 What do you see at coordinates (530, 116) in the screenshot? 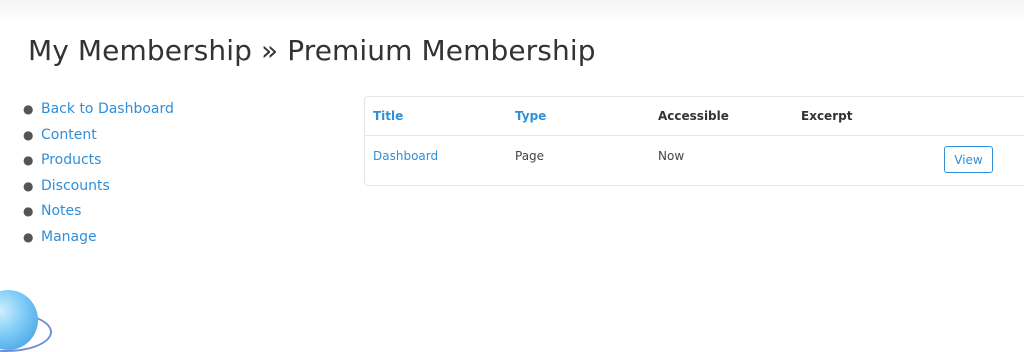
I see `column-header-type: Type` at bounding box center [530, 116].